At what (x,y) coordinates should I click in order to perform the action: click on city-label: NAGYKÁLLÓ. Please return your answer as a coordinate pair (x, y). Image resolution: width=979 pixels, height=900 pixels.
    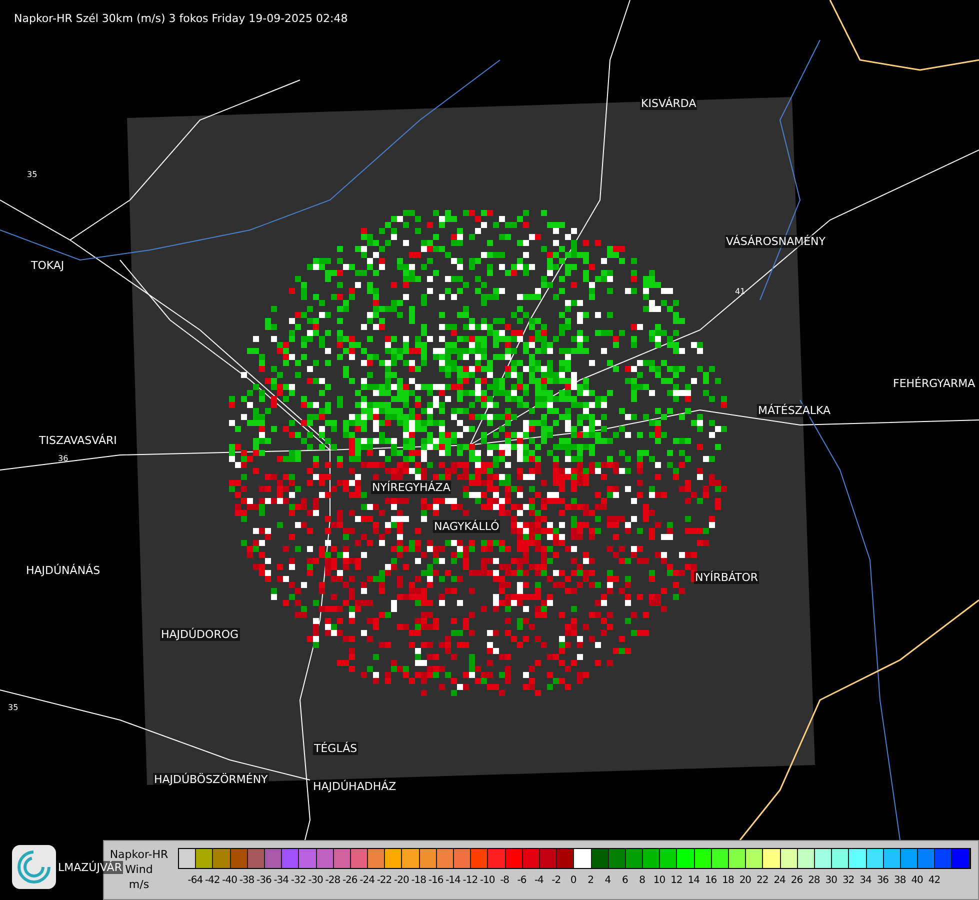
    Looking at the image, I should click on (466, 526).